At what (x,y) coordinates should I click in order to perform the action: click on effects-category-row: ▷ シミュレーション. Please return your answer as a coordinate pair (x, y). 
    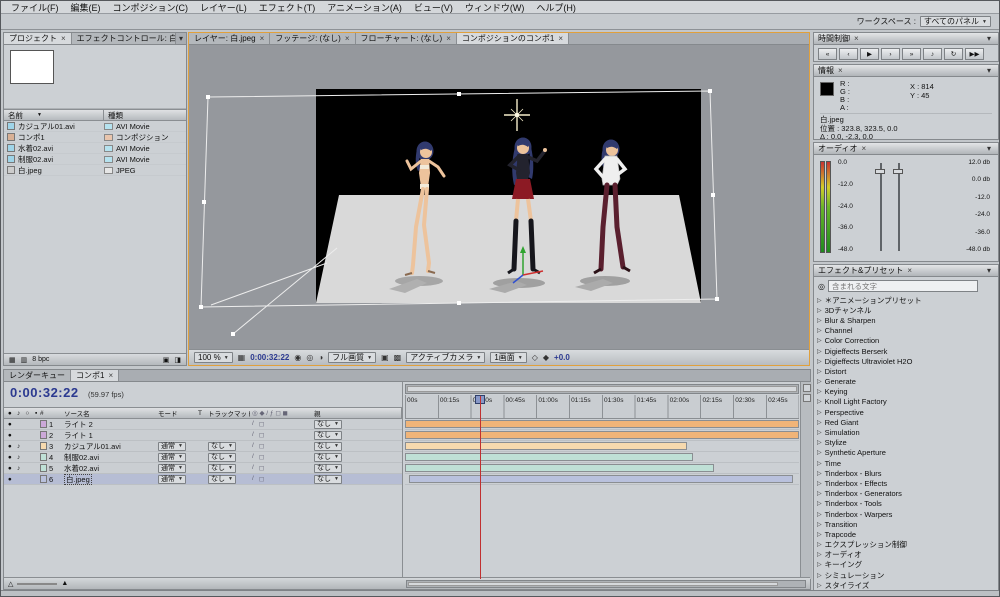
    Looking at the image, I should click on (906, 575).